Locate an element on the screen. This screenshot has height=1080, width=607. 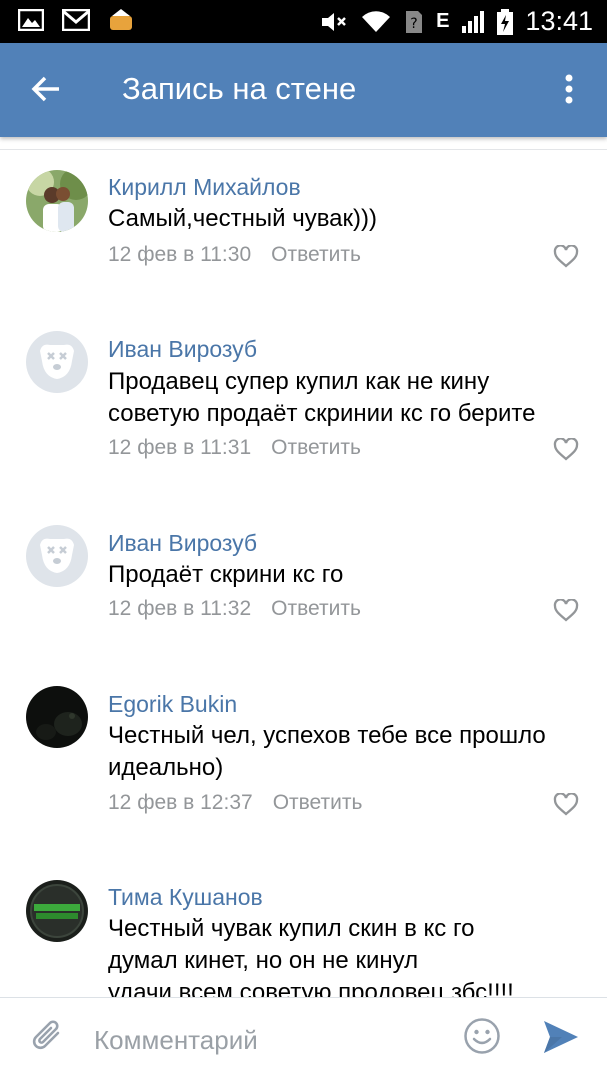
attach-button is located at coordinates (48, 1038).